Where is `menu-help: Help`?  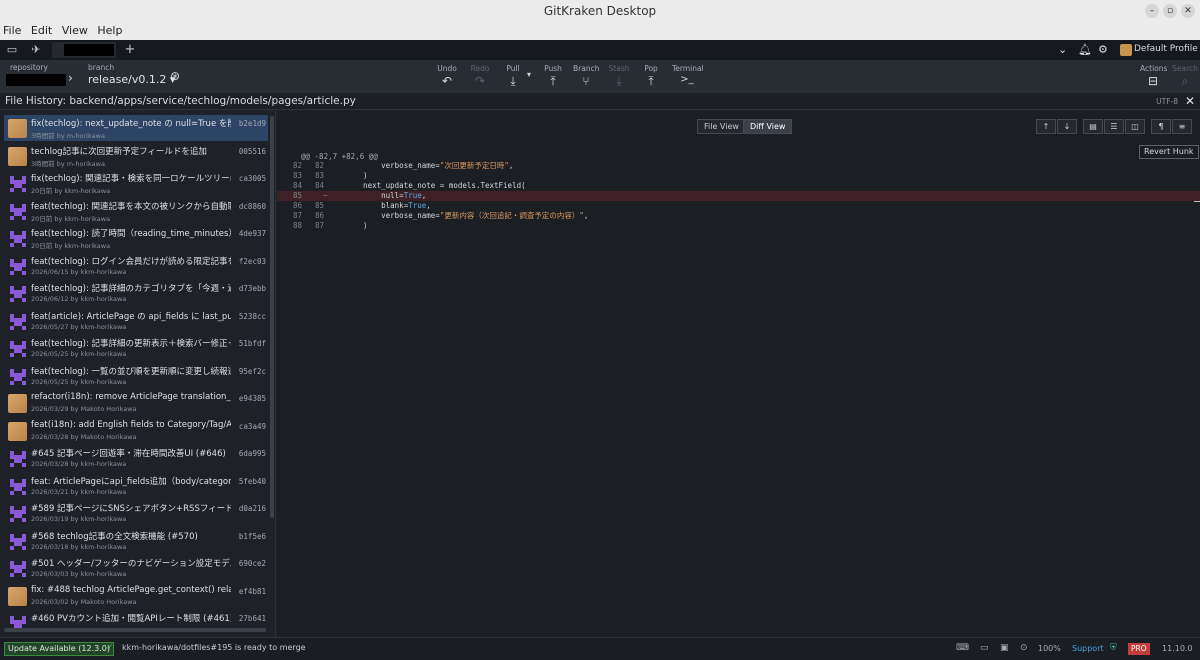 menu-help: Help is located at coordinates (109, 29).